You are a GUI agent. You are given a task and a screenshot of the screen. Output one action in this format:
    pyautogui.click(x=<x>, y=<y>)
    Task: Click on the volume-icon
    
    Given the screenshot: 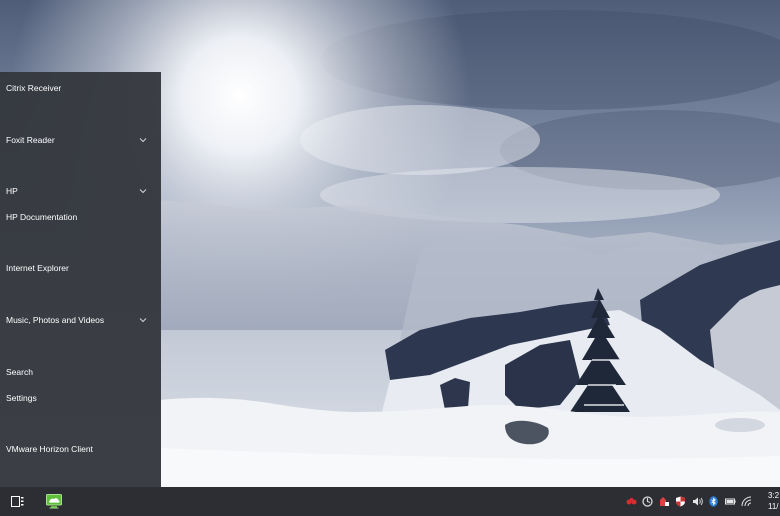 What is the action you would take?
    pyautogui.click(x=697, y=501)
    